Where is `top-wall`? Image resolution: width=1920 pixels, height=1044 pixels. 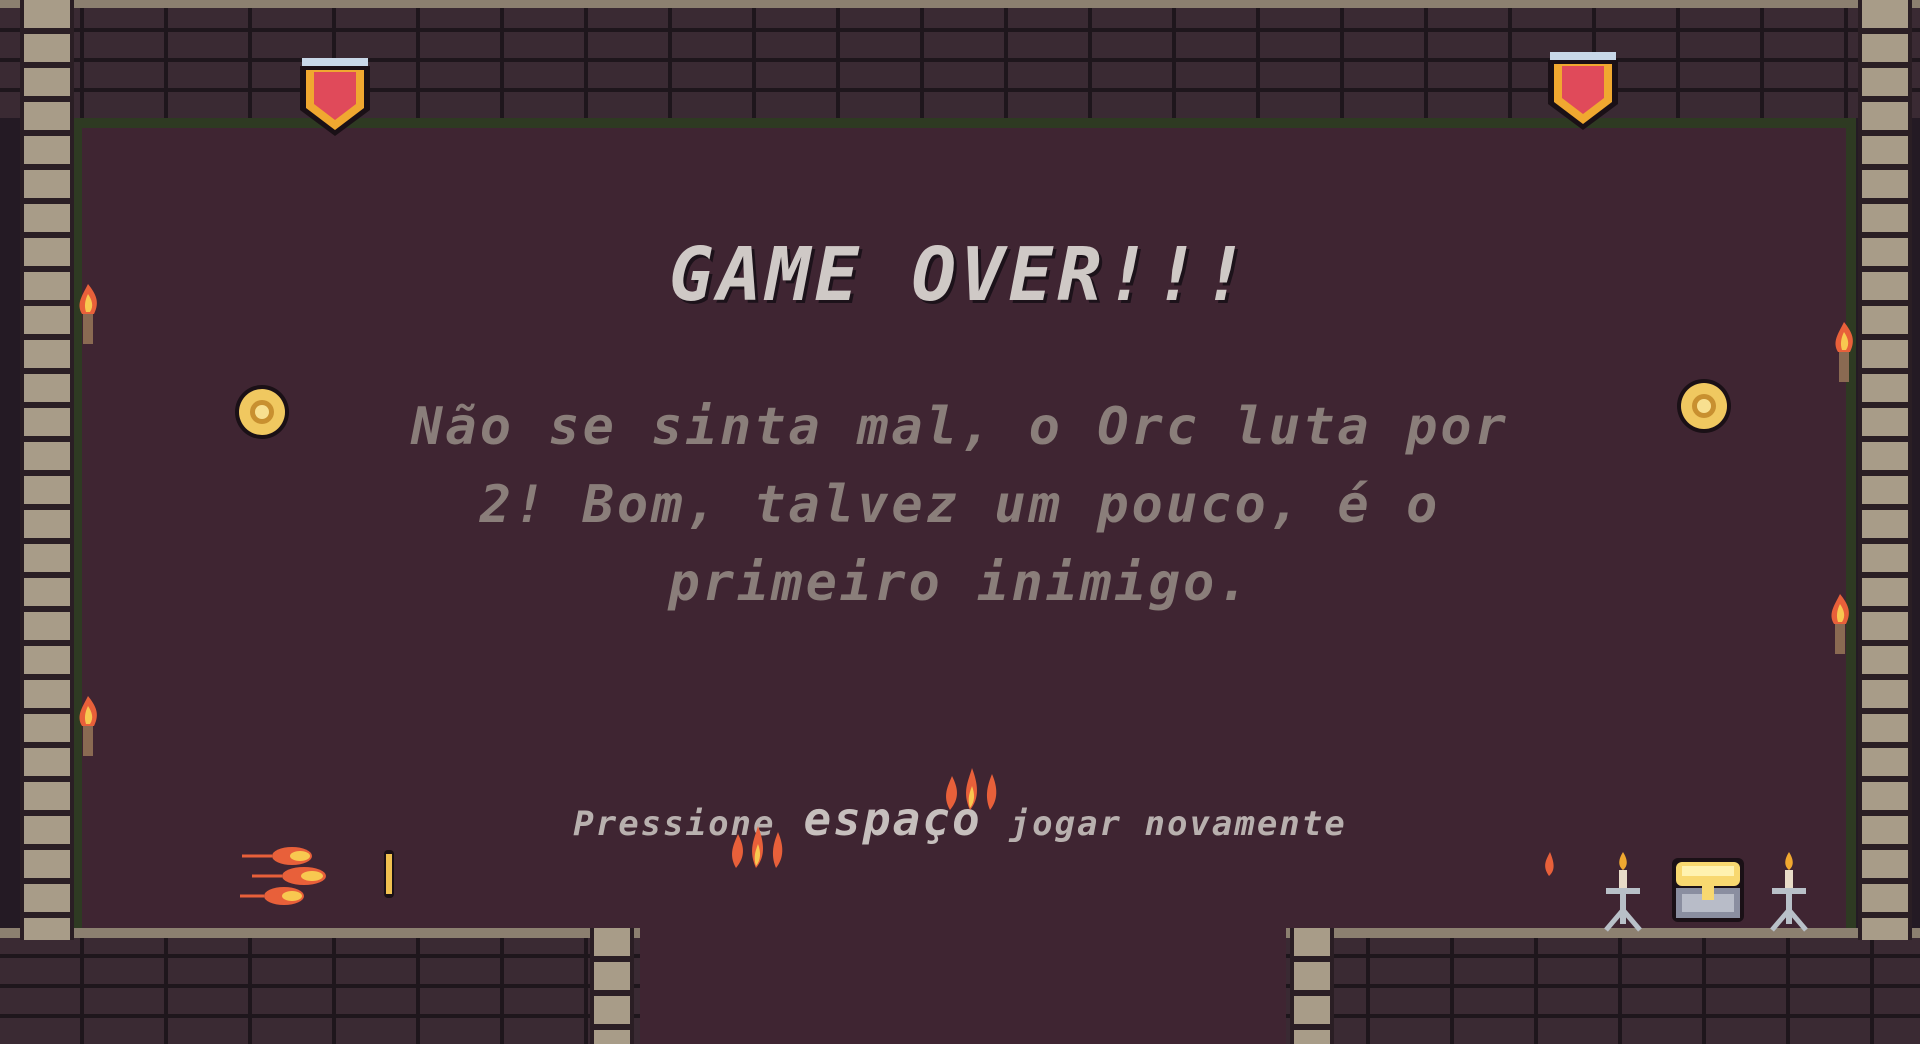
top-wall is located at coordinates (960, 59).